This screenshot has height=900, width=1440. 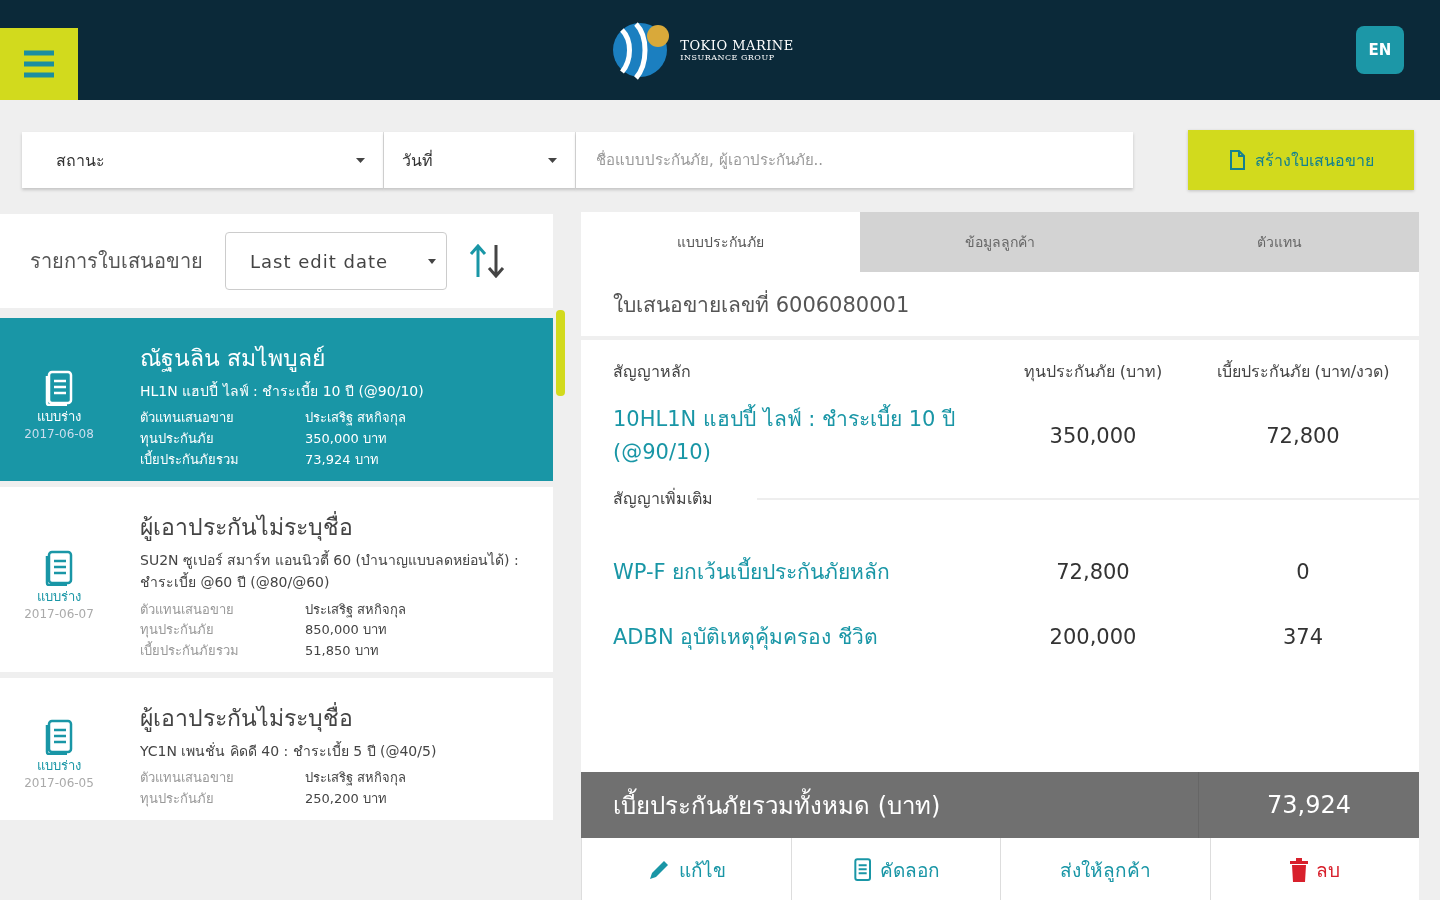 I want to click on section-heading: สัญญาเพิ่มเติม, so click(x=663, y=499).